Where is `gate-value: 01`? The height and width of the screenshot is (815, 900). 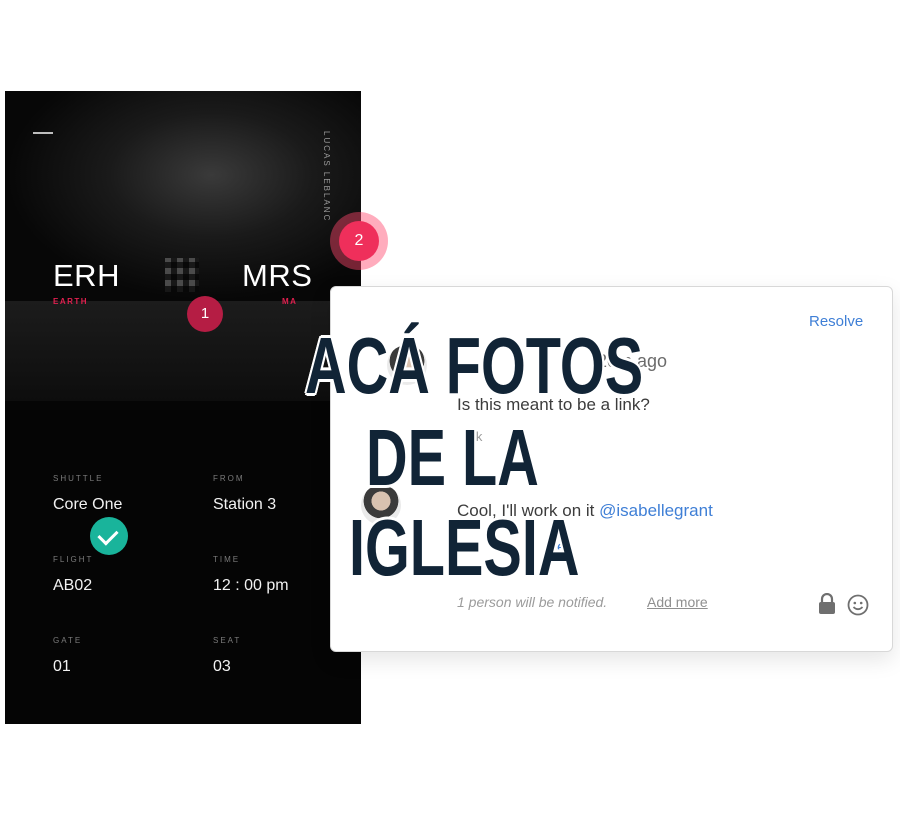
gate-value: 01 is located at coordinates (62, 666).